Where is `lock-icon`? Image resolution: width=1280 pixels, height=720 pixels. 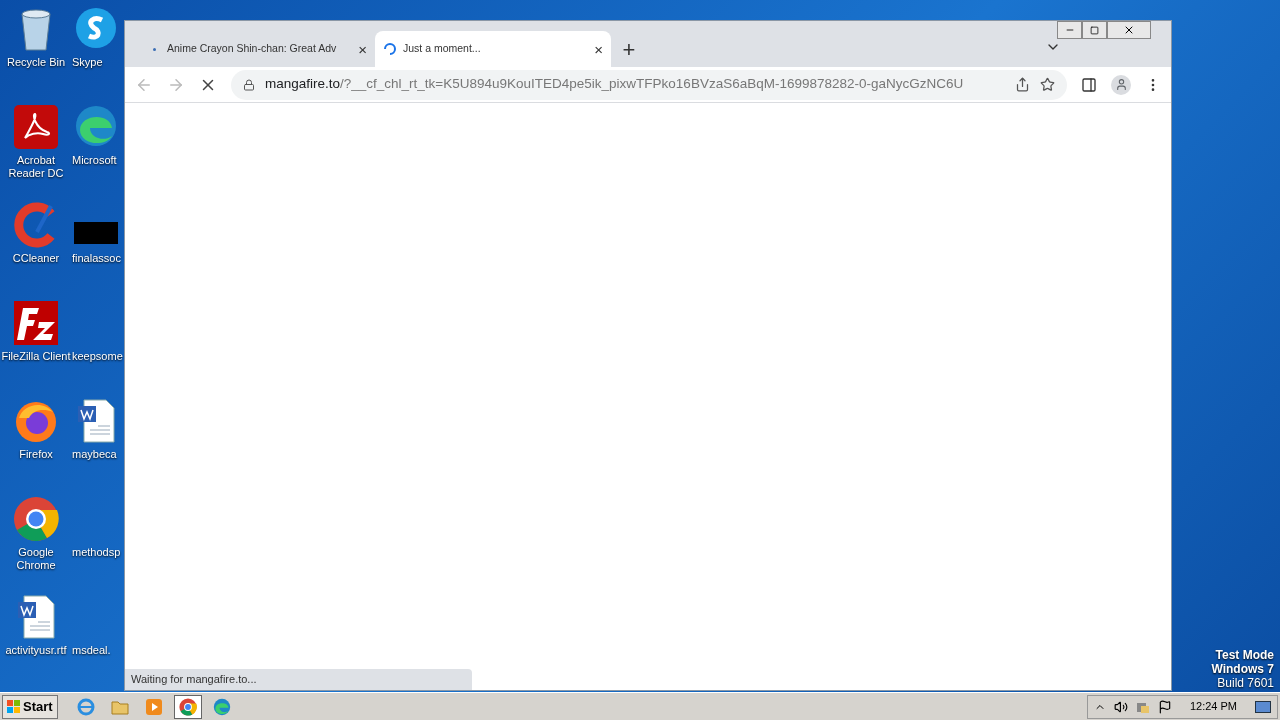 lock-icon is located at coordinates (249, 84).